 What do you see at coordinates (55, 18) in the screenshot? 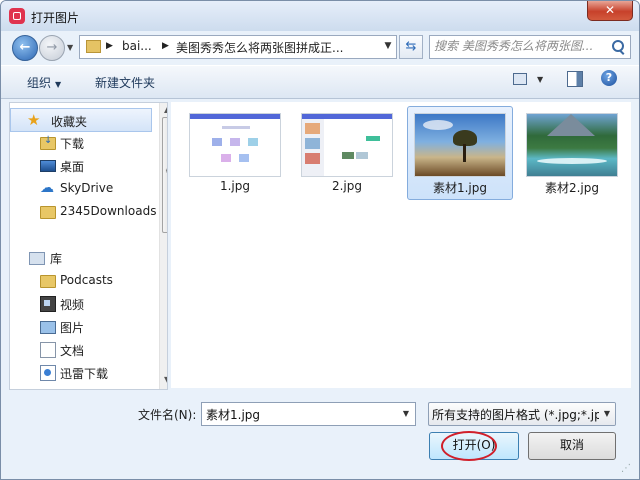
I see `window-title: 打开图片` at bounding box center [55, 18].